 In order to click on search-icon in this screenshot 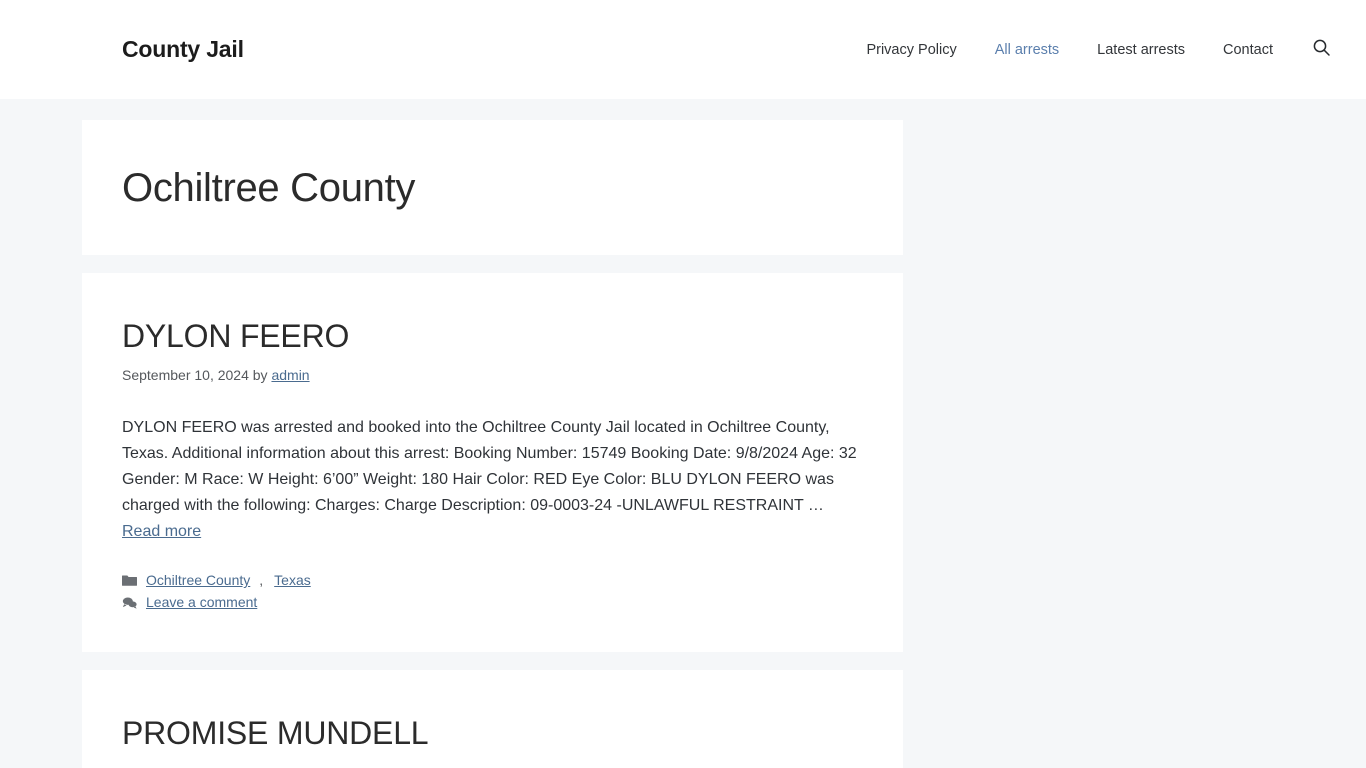, I will do `click(1321, 50)`.